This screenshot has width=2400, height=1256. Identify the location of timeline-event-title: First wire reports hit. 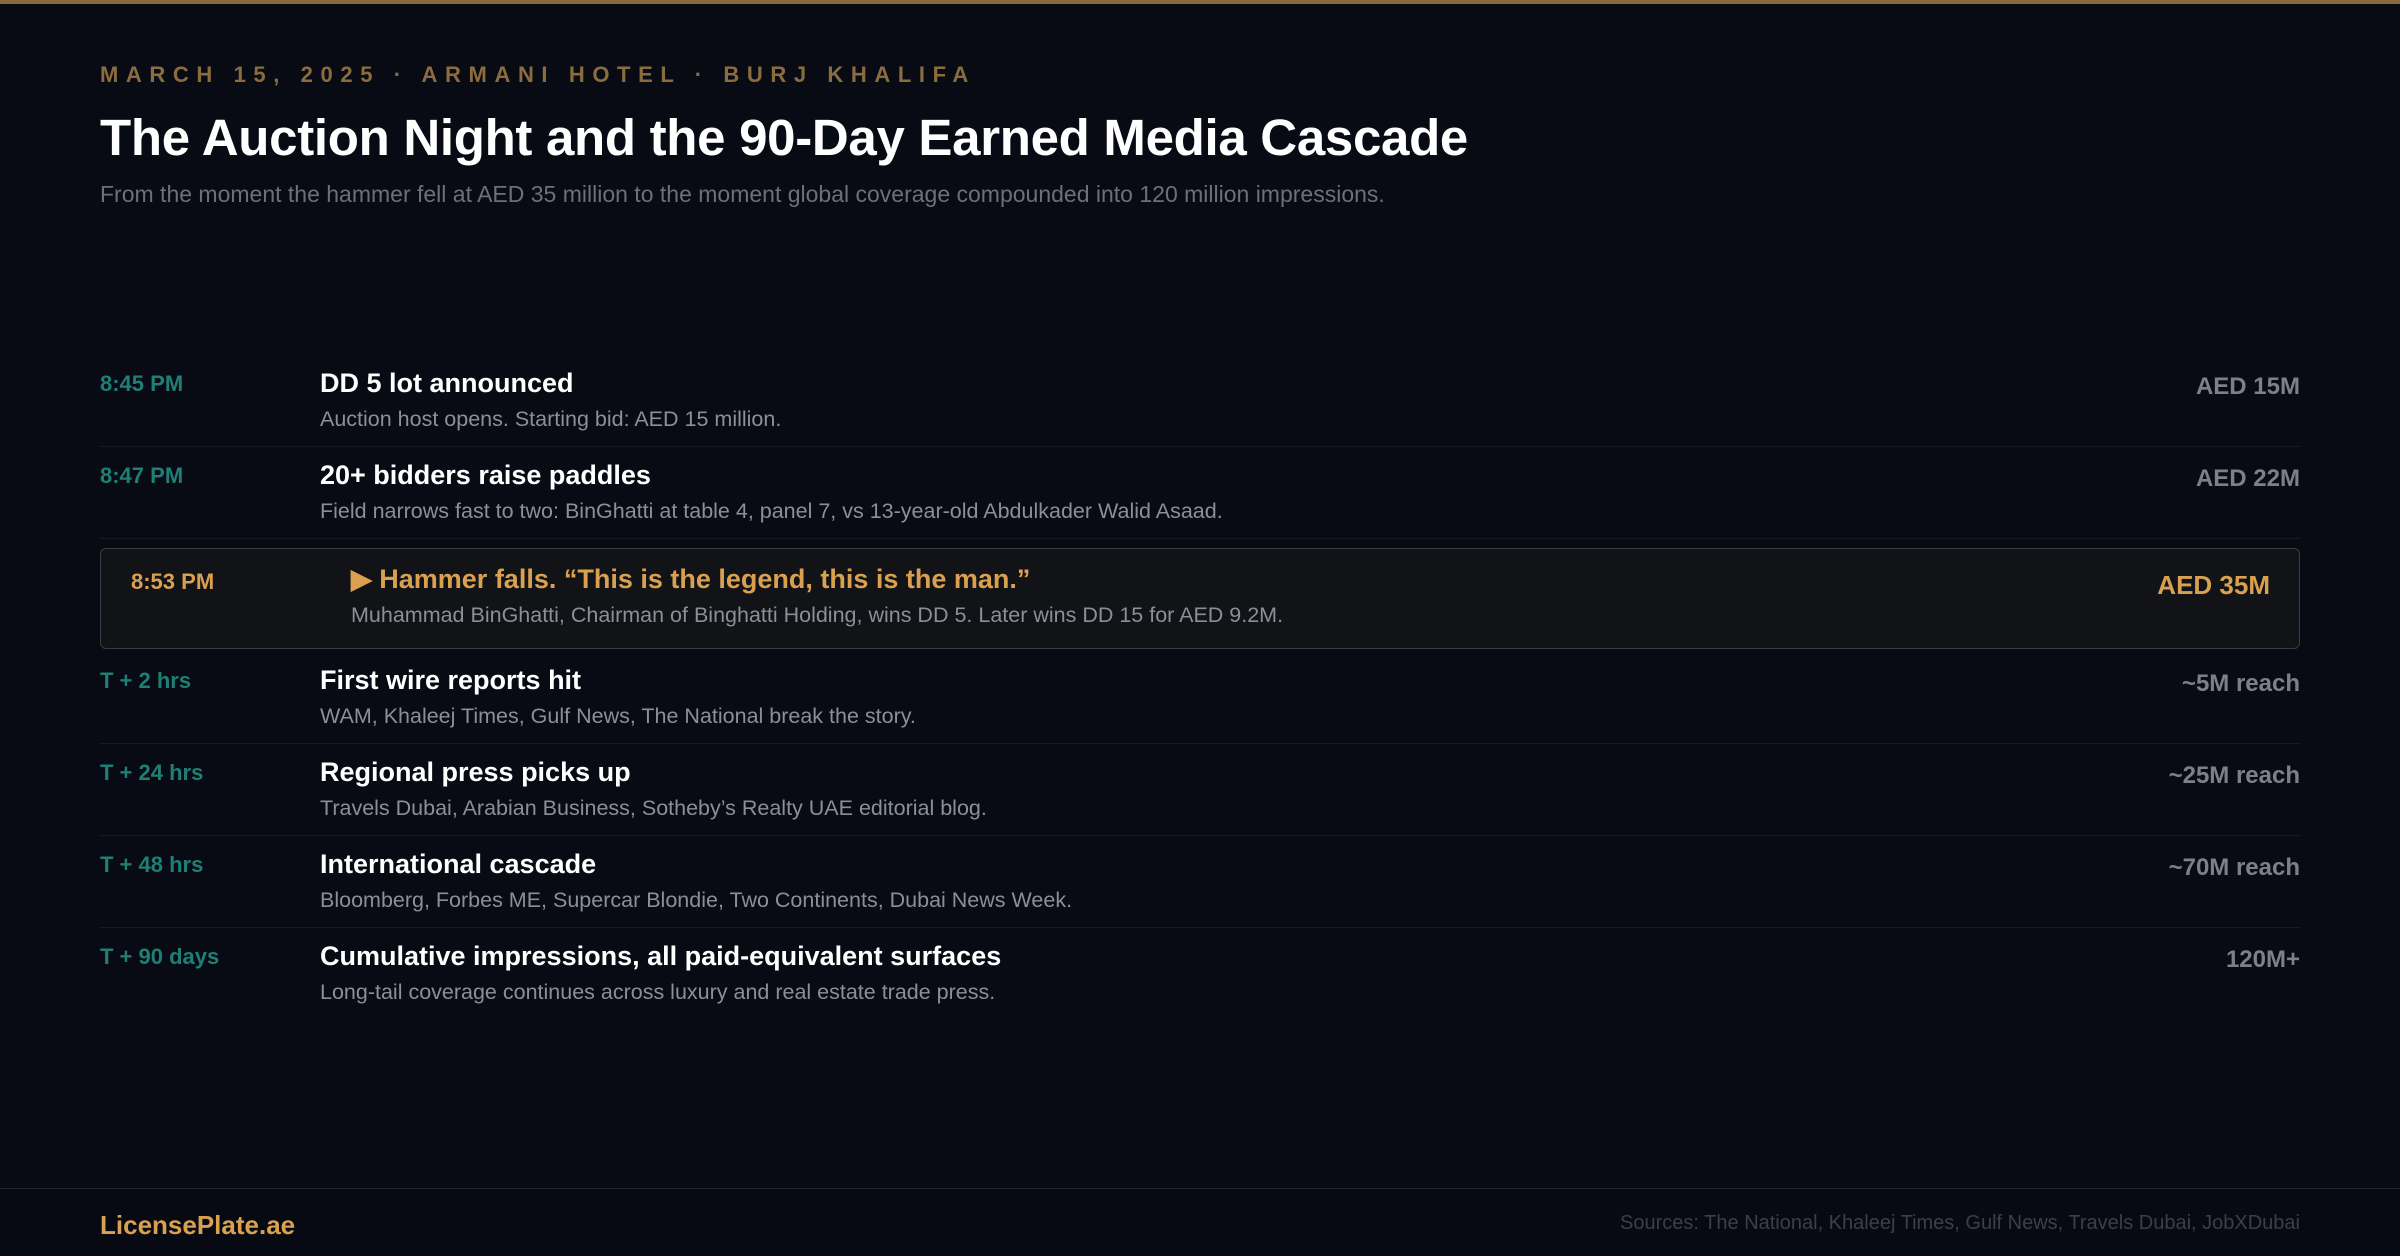
(451, 680).